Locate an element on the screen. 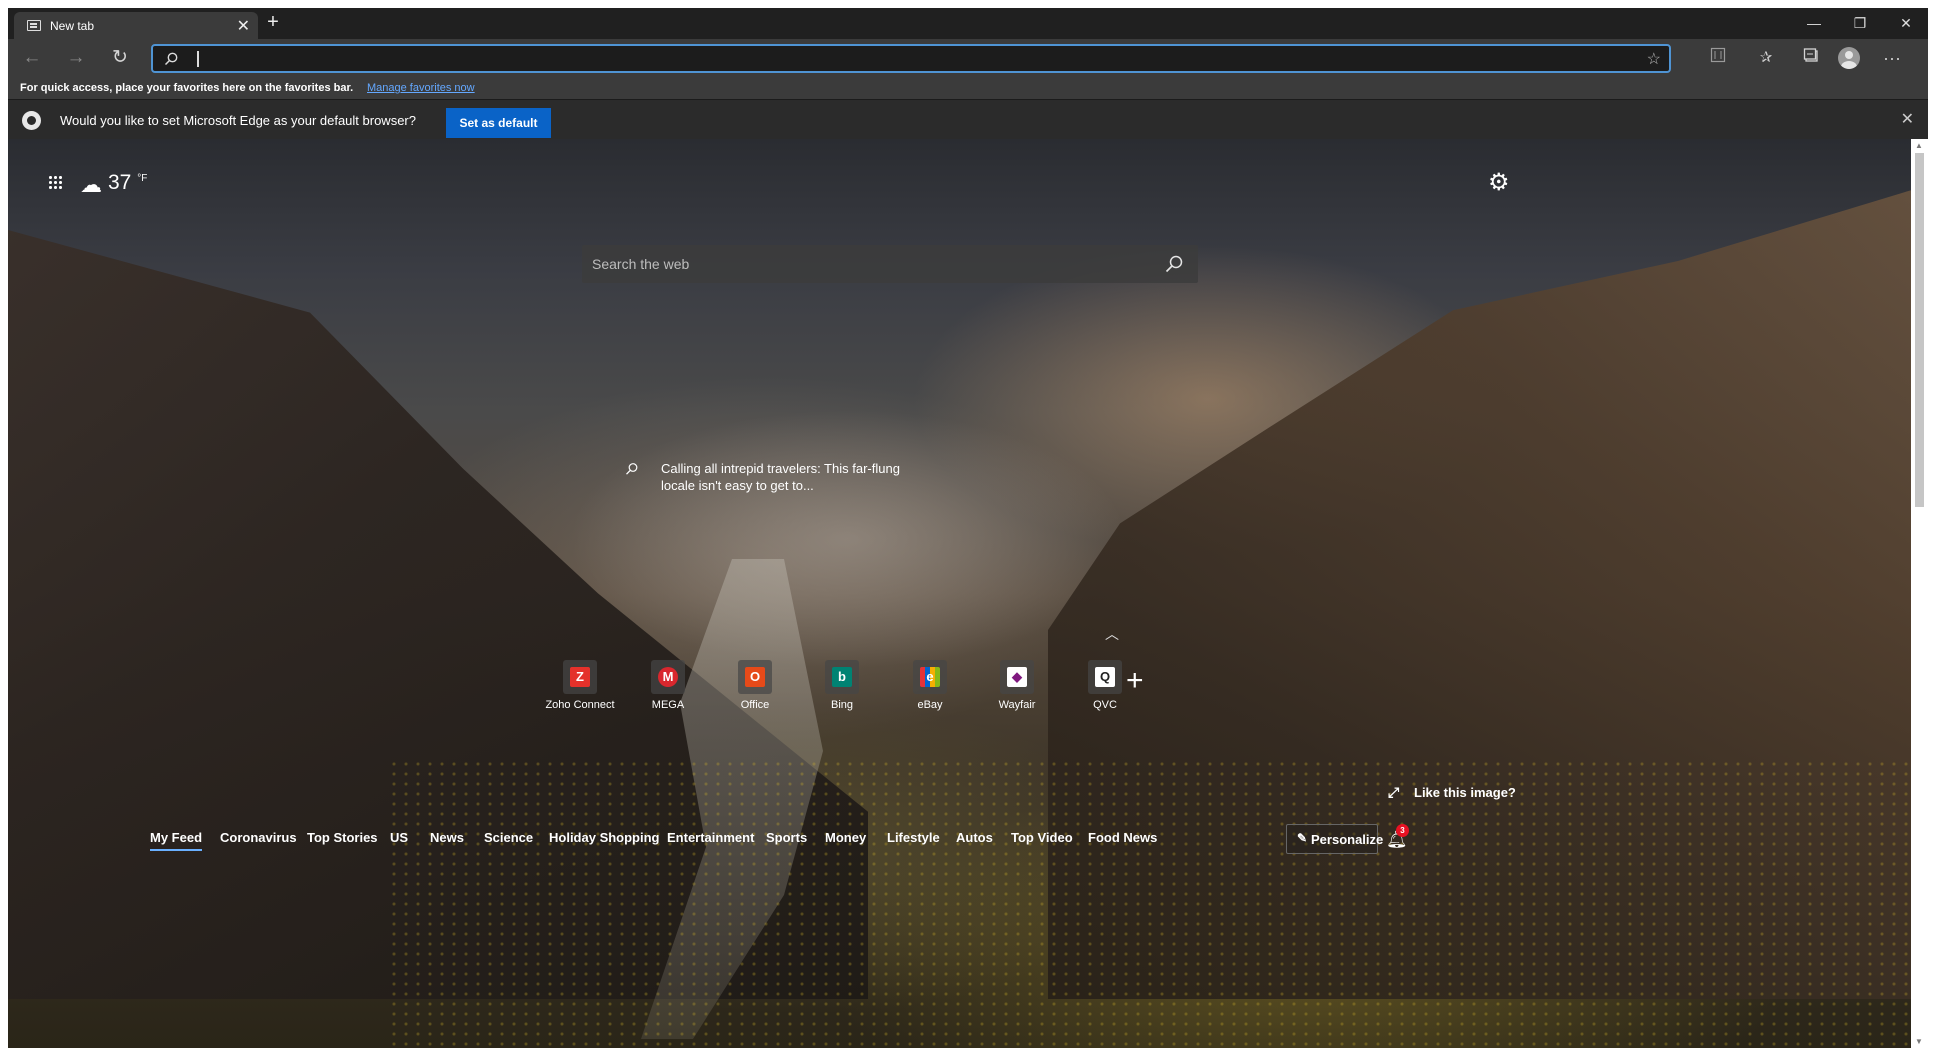 This screenshot has width=1936, height=1056. personalize-button: ✎ Personalize is located at coordinates (1334, 839).